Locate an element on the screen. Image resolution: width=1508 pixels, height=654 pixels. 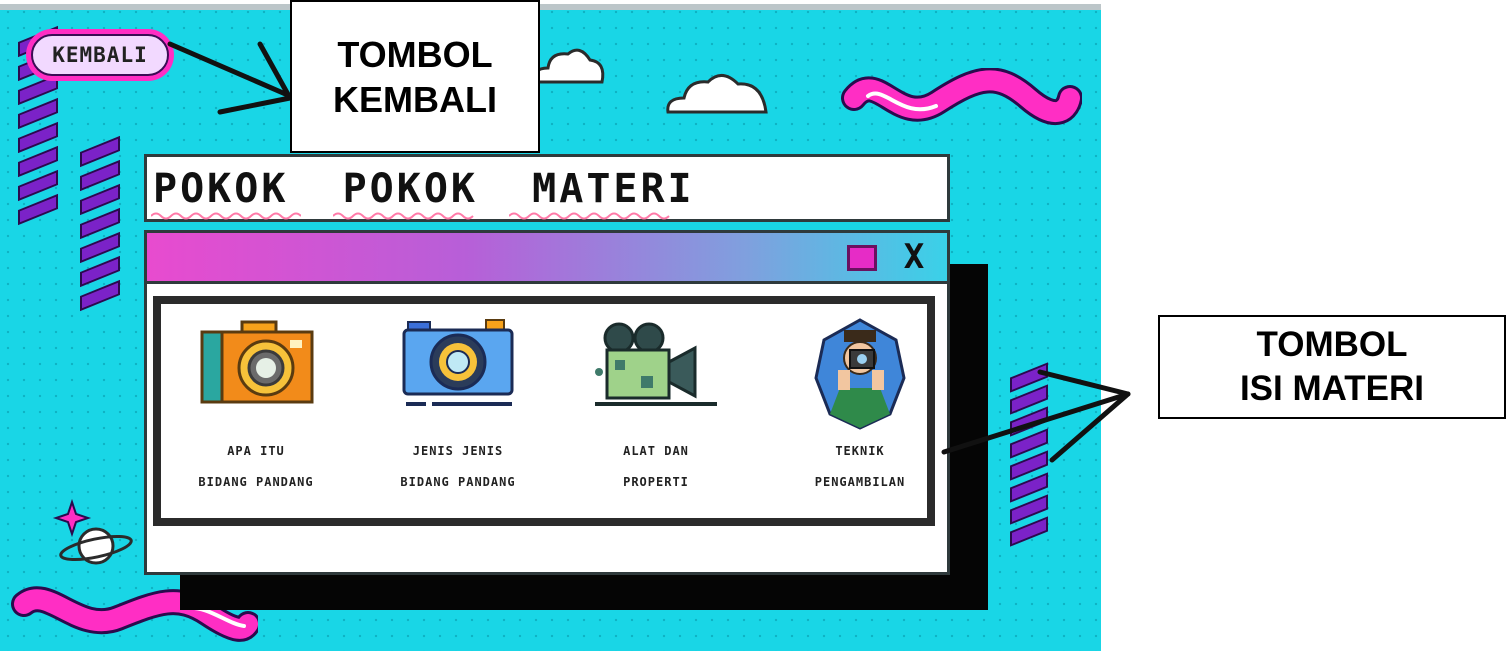
annotation-back-button: TOMBOL KEMBALI is located at coordinates (415, 76).